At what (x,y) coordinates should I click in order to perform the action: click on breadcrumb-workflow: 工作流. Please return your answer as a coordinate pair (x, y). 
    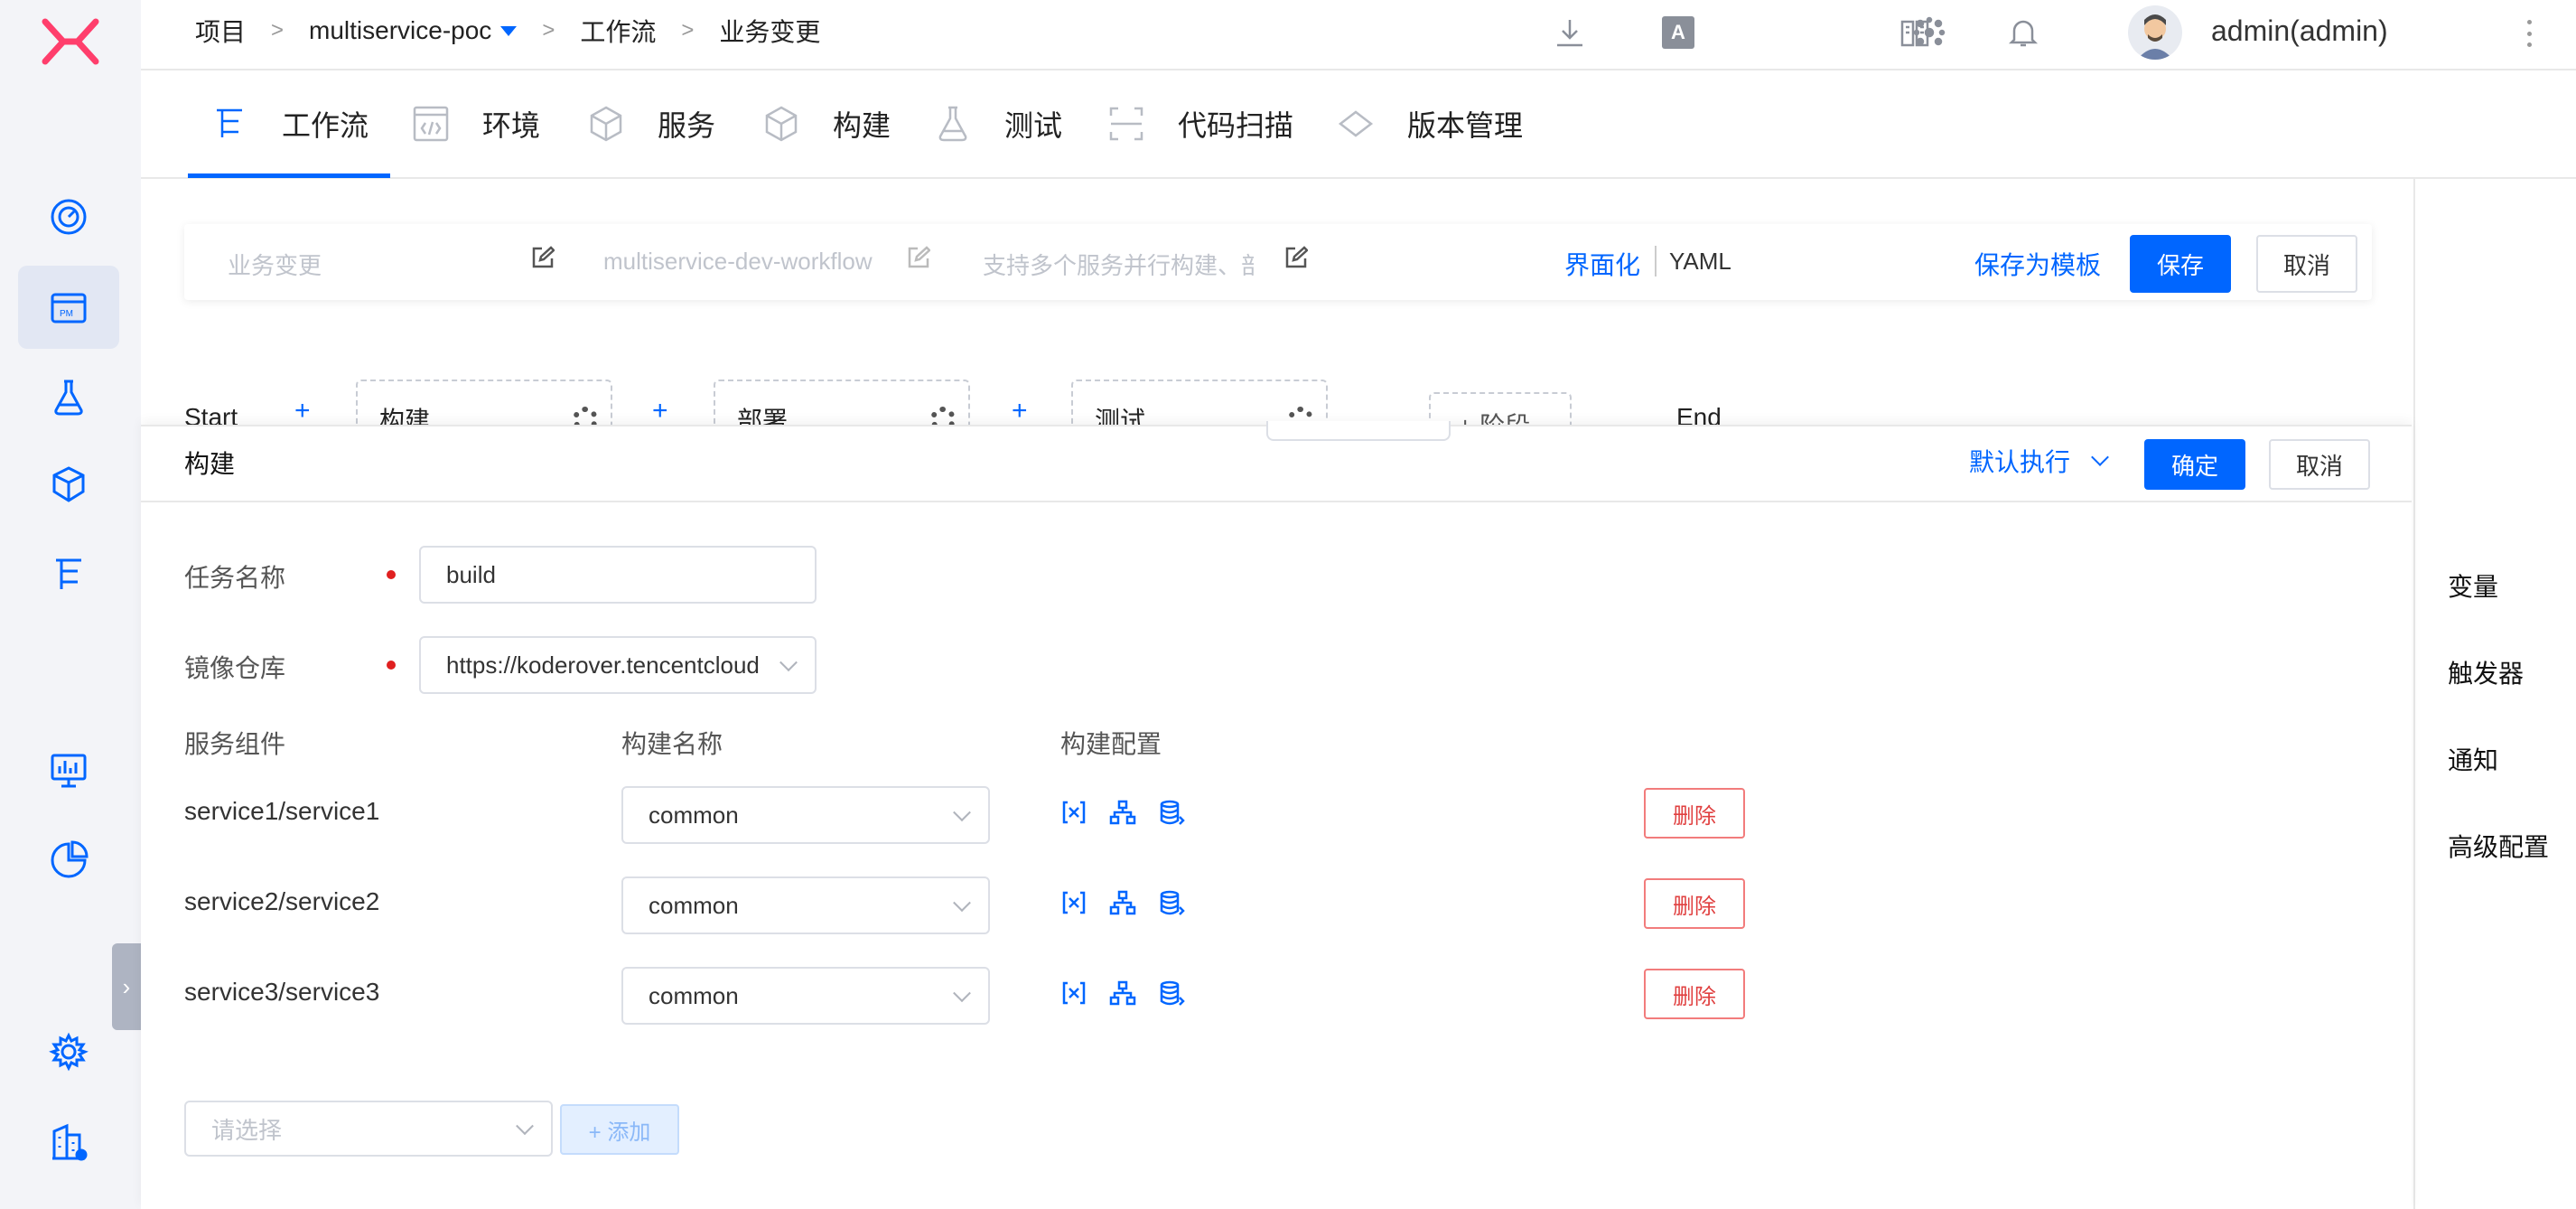
    Looking at the image, I should click on (618, 31).